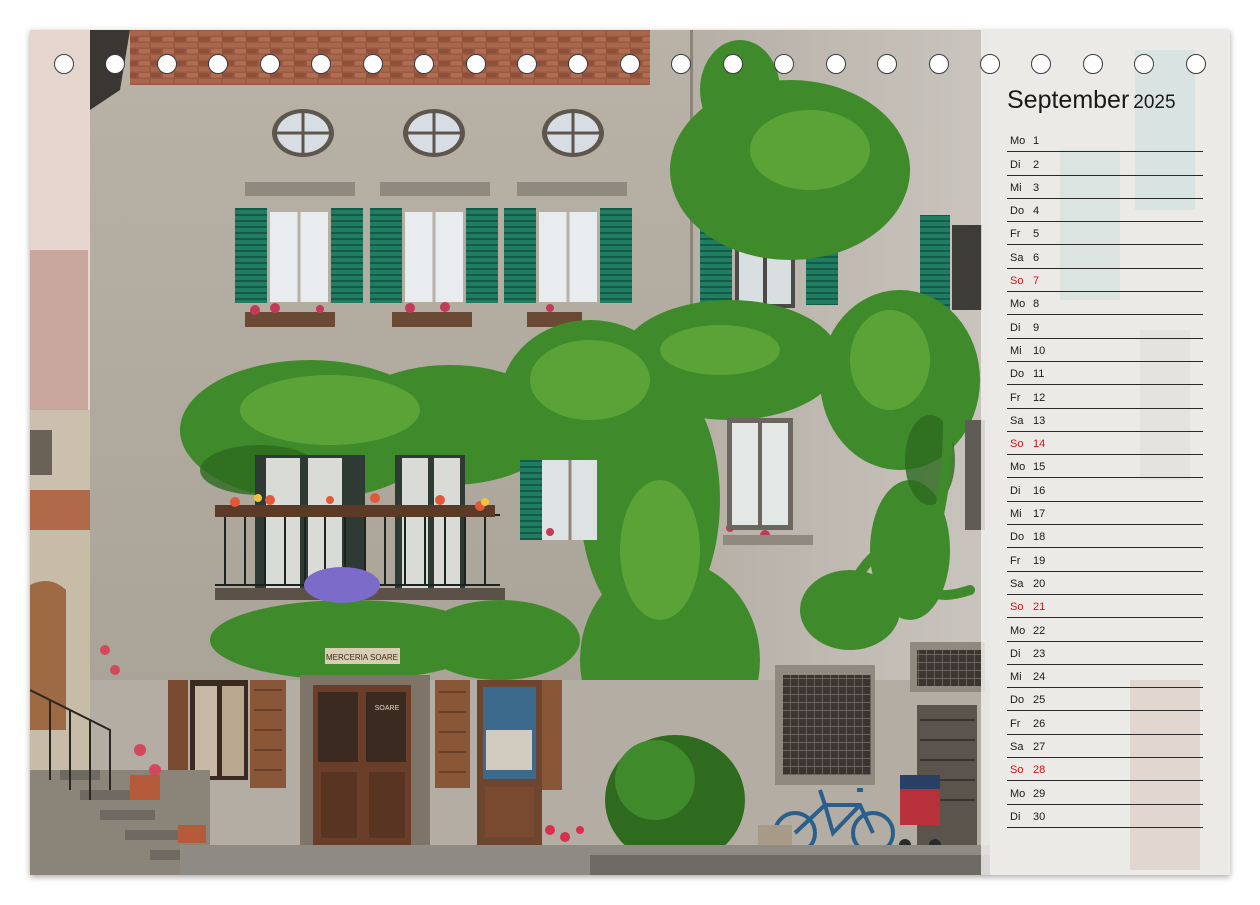  Describe the element at coordinates (1105, 630) in the screenshot. I see `day-row: Mo 22` at that location.